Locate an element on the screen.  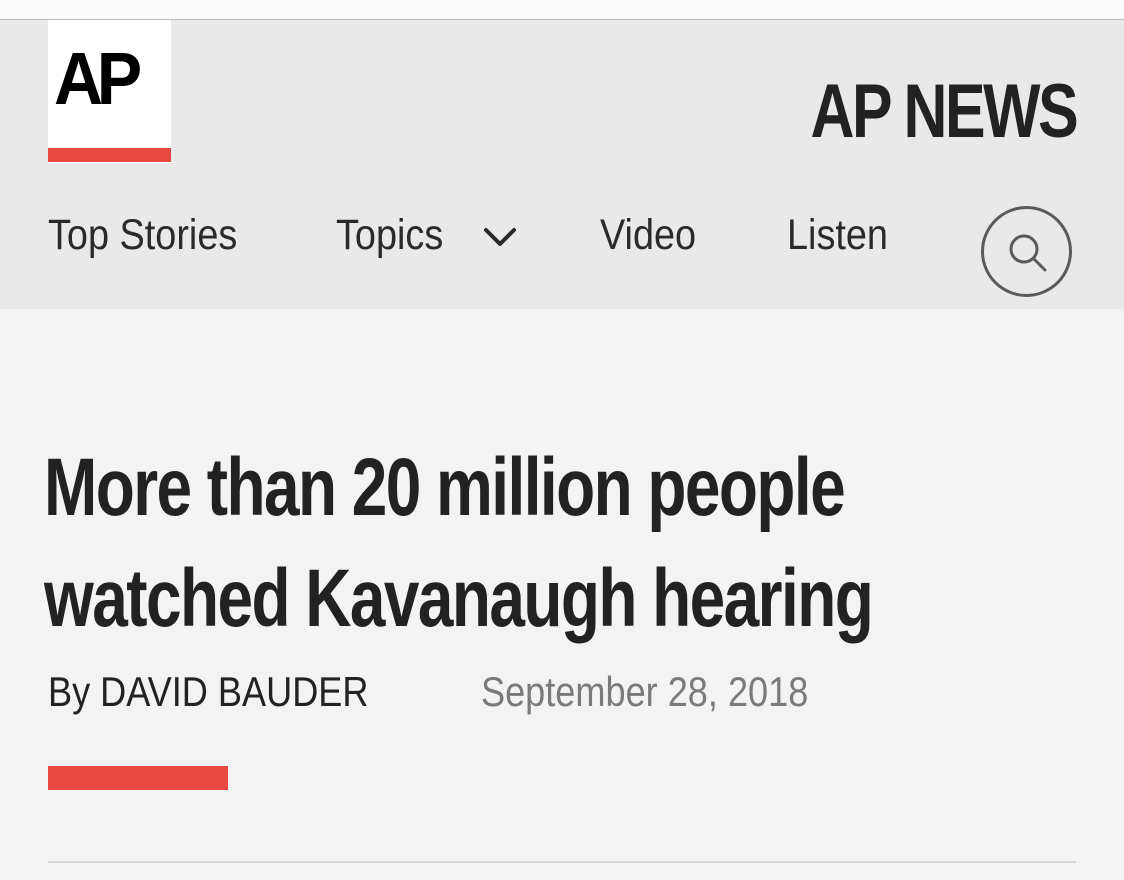
nav-top-stories: Top Stories is located at coordinates (142, 235).